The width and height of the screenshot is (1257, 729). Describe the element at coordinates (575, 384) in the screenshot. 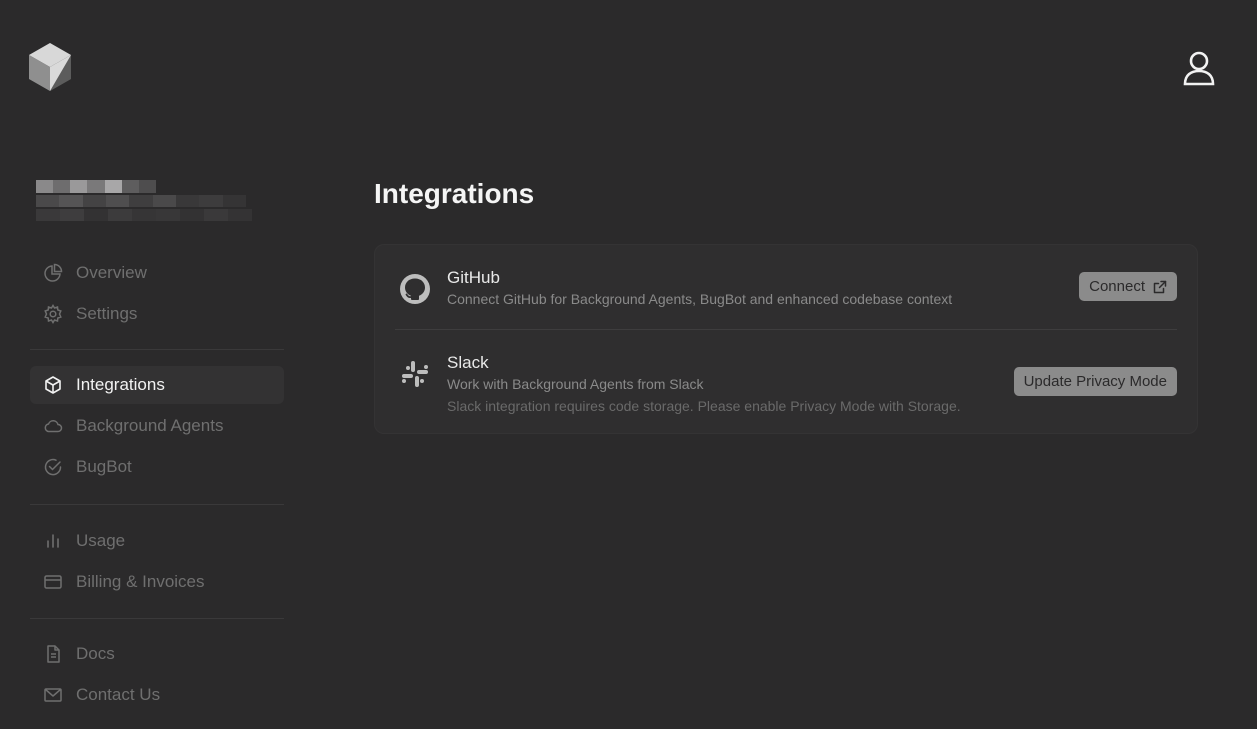

I see `integration-description: Work with Background Agents from Slack` at that location.